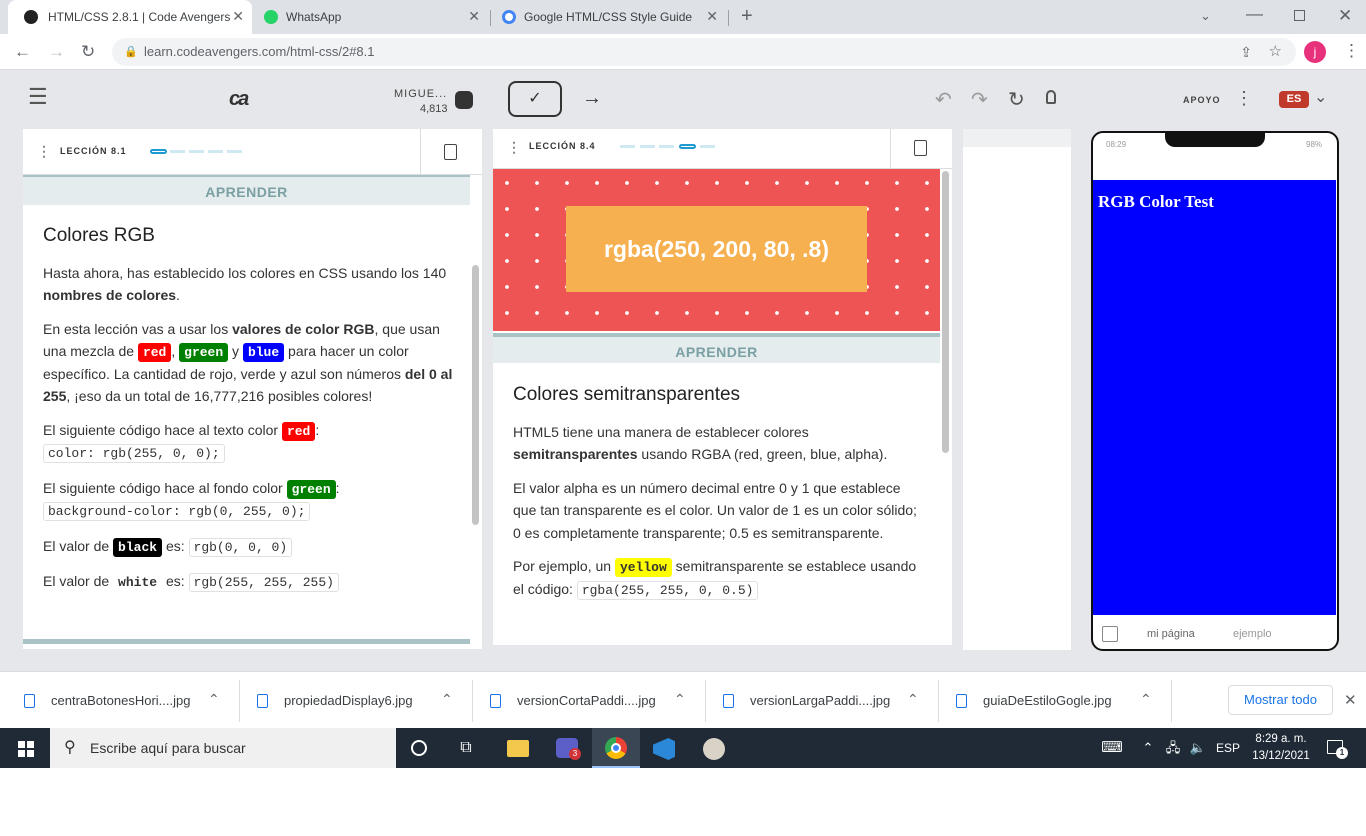 The width and height of the screenshot is (1366, 836). I want to click on back-icon: ←, so click(22, 52).